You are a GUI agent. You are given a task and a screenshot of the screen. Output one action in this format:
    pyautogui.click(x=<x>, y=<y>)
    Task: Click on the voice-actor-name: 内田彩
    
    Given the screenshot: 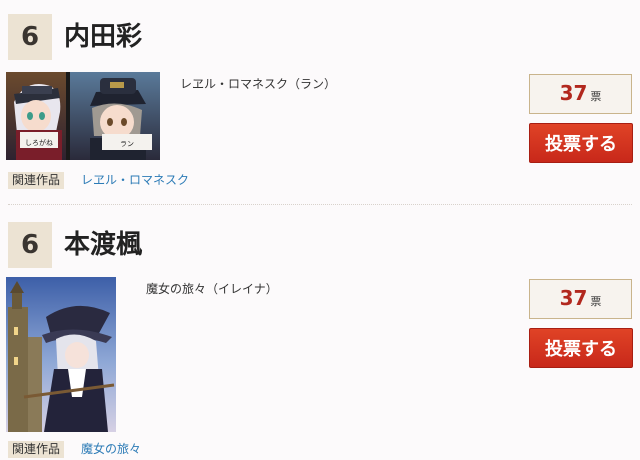 What is the action you would take?
    pyautogui.click(x=103, y=37)
    